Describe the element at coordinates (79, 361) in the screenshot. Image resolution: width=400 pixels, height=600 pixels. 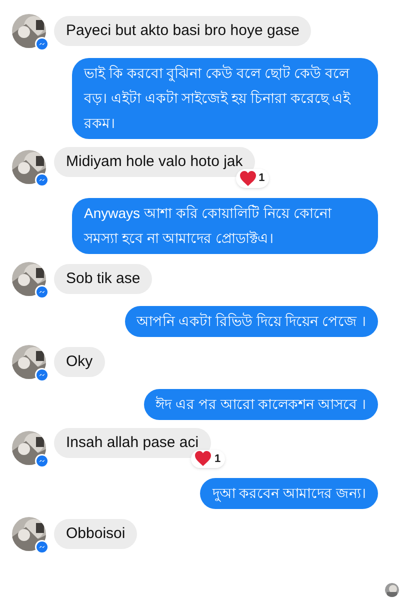
I see `message-bubble: Oky` at that location.